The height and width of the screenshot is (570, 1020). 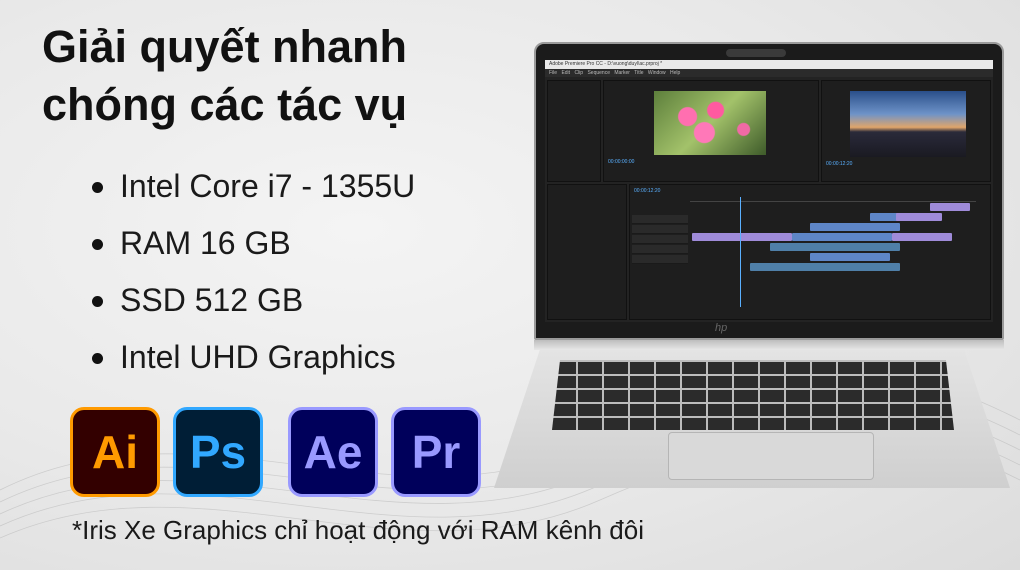 What do you see at coordinates (436, 452) in the screenshot?
I see `adobe-premiere-icon: Pr` at bounding box center [436, 452].